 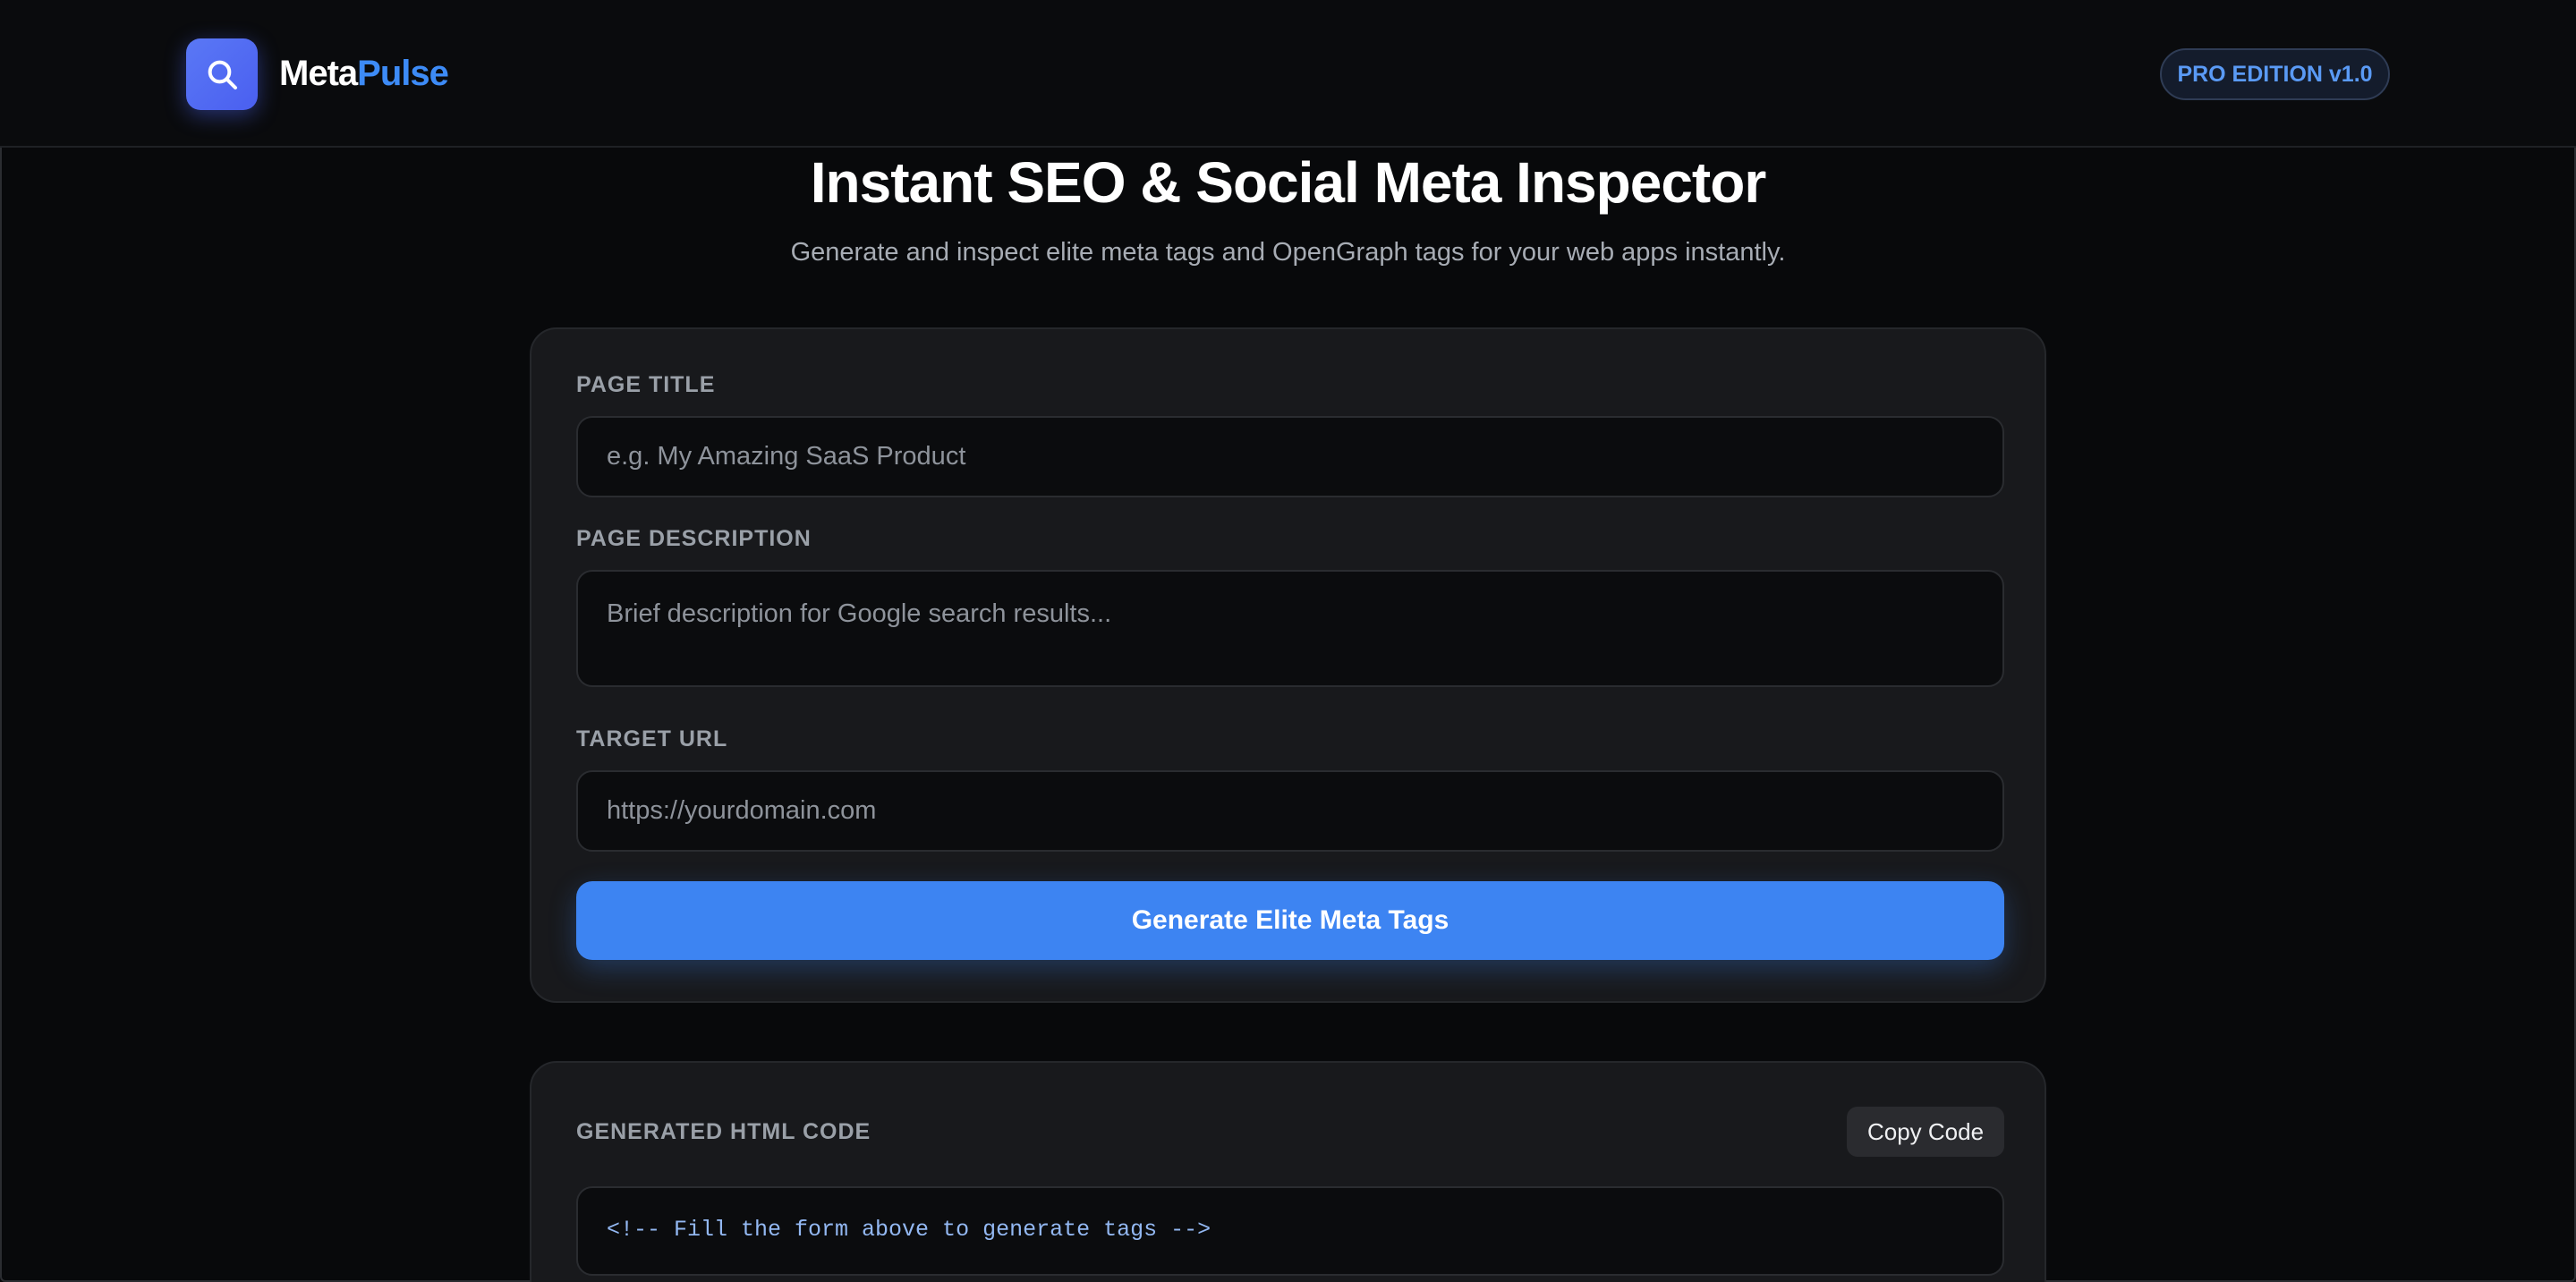 I want to click on brand-name-part1: Meta, so click(x=318, y=73).